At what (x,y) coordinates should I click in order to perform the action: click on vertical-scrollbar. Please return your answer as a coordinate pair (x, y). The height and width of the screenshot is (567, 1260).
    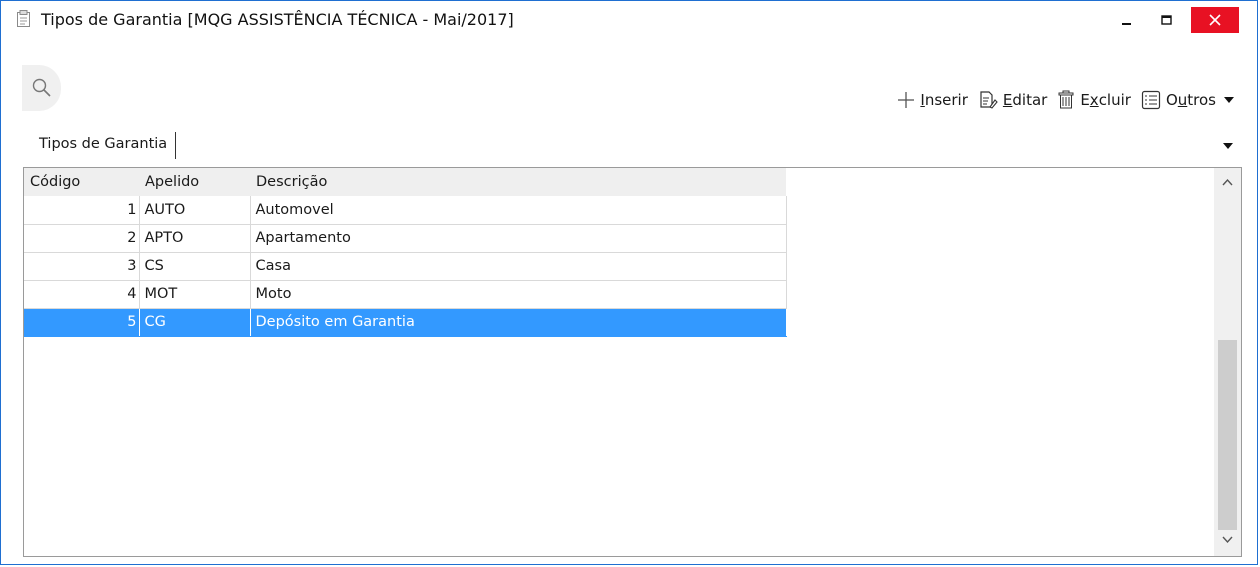
    Looking at the image, I should click on (1227, 362).